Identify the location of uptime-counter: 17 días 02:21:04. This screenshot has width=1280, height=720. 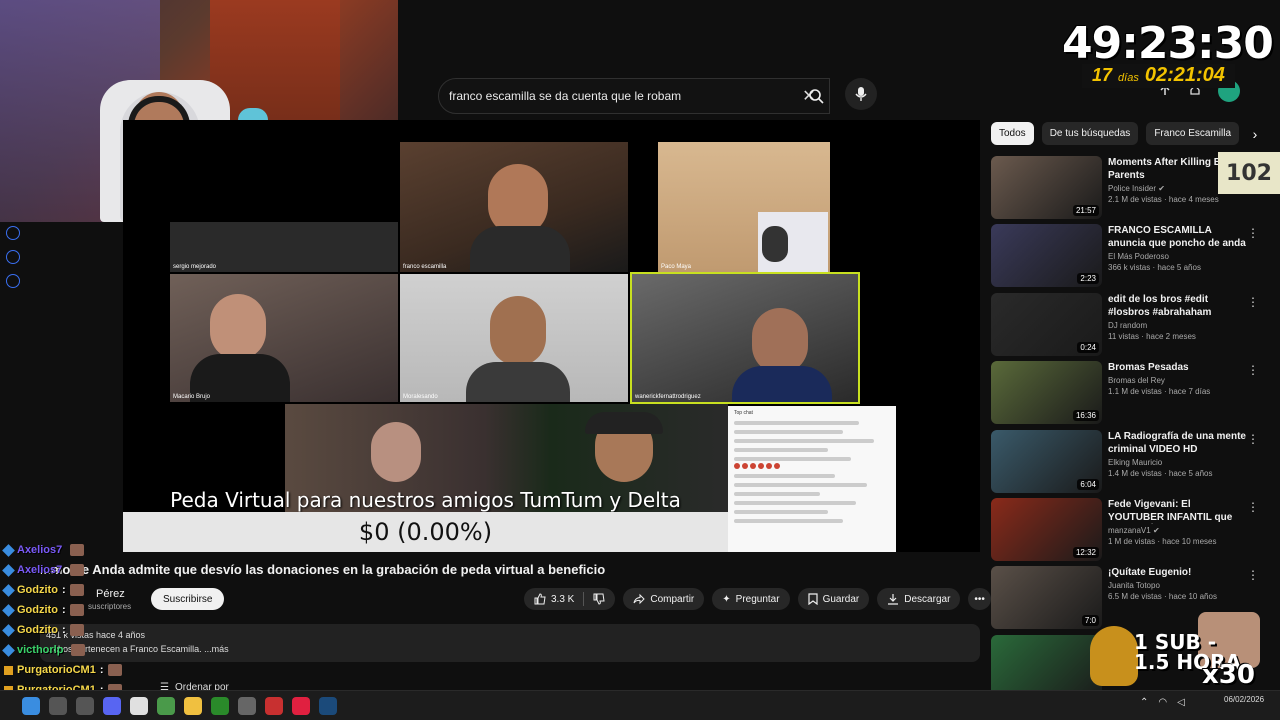
(1158, 76).